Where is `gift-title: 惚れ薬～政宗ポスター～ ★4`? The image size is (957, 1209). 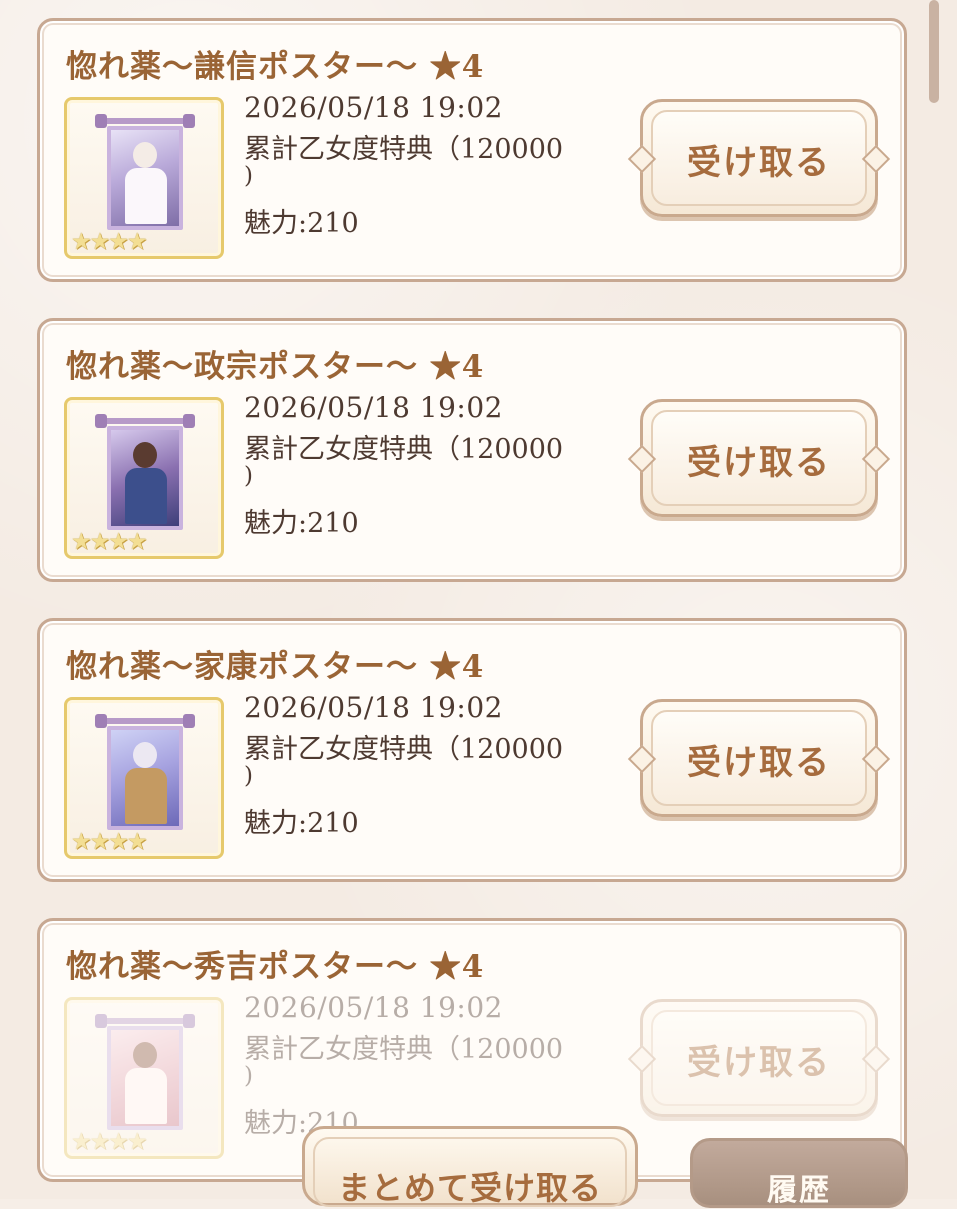 gift-title: 惚れ薬～政宗ポスター～ ★4 is located at coordinates (275, 367).